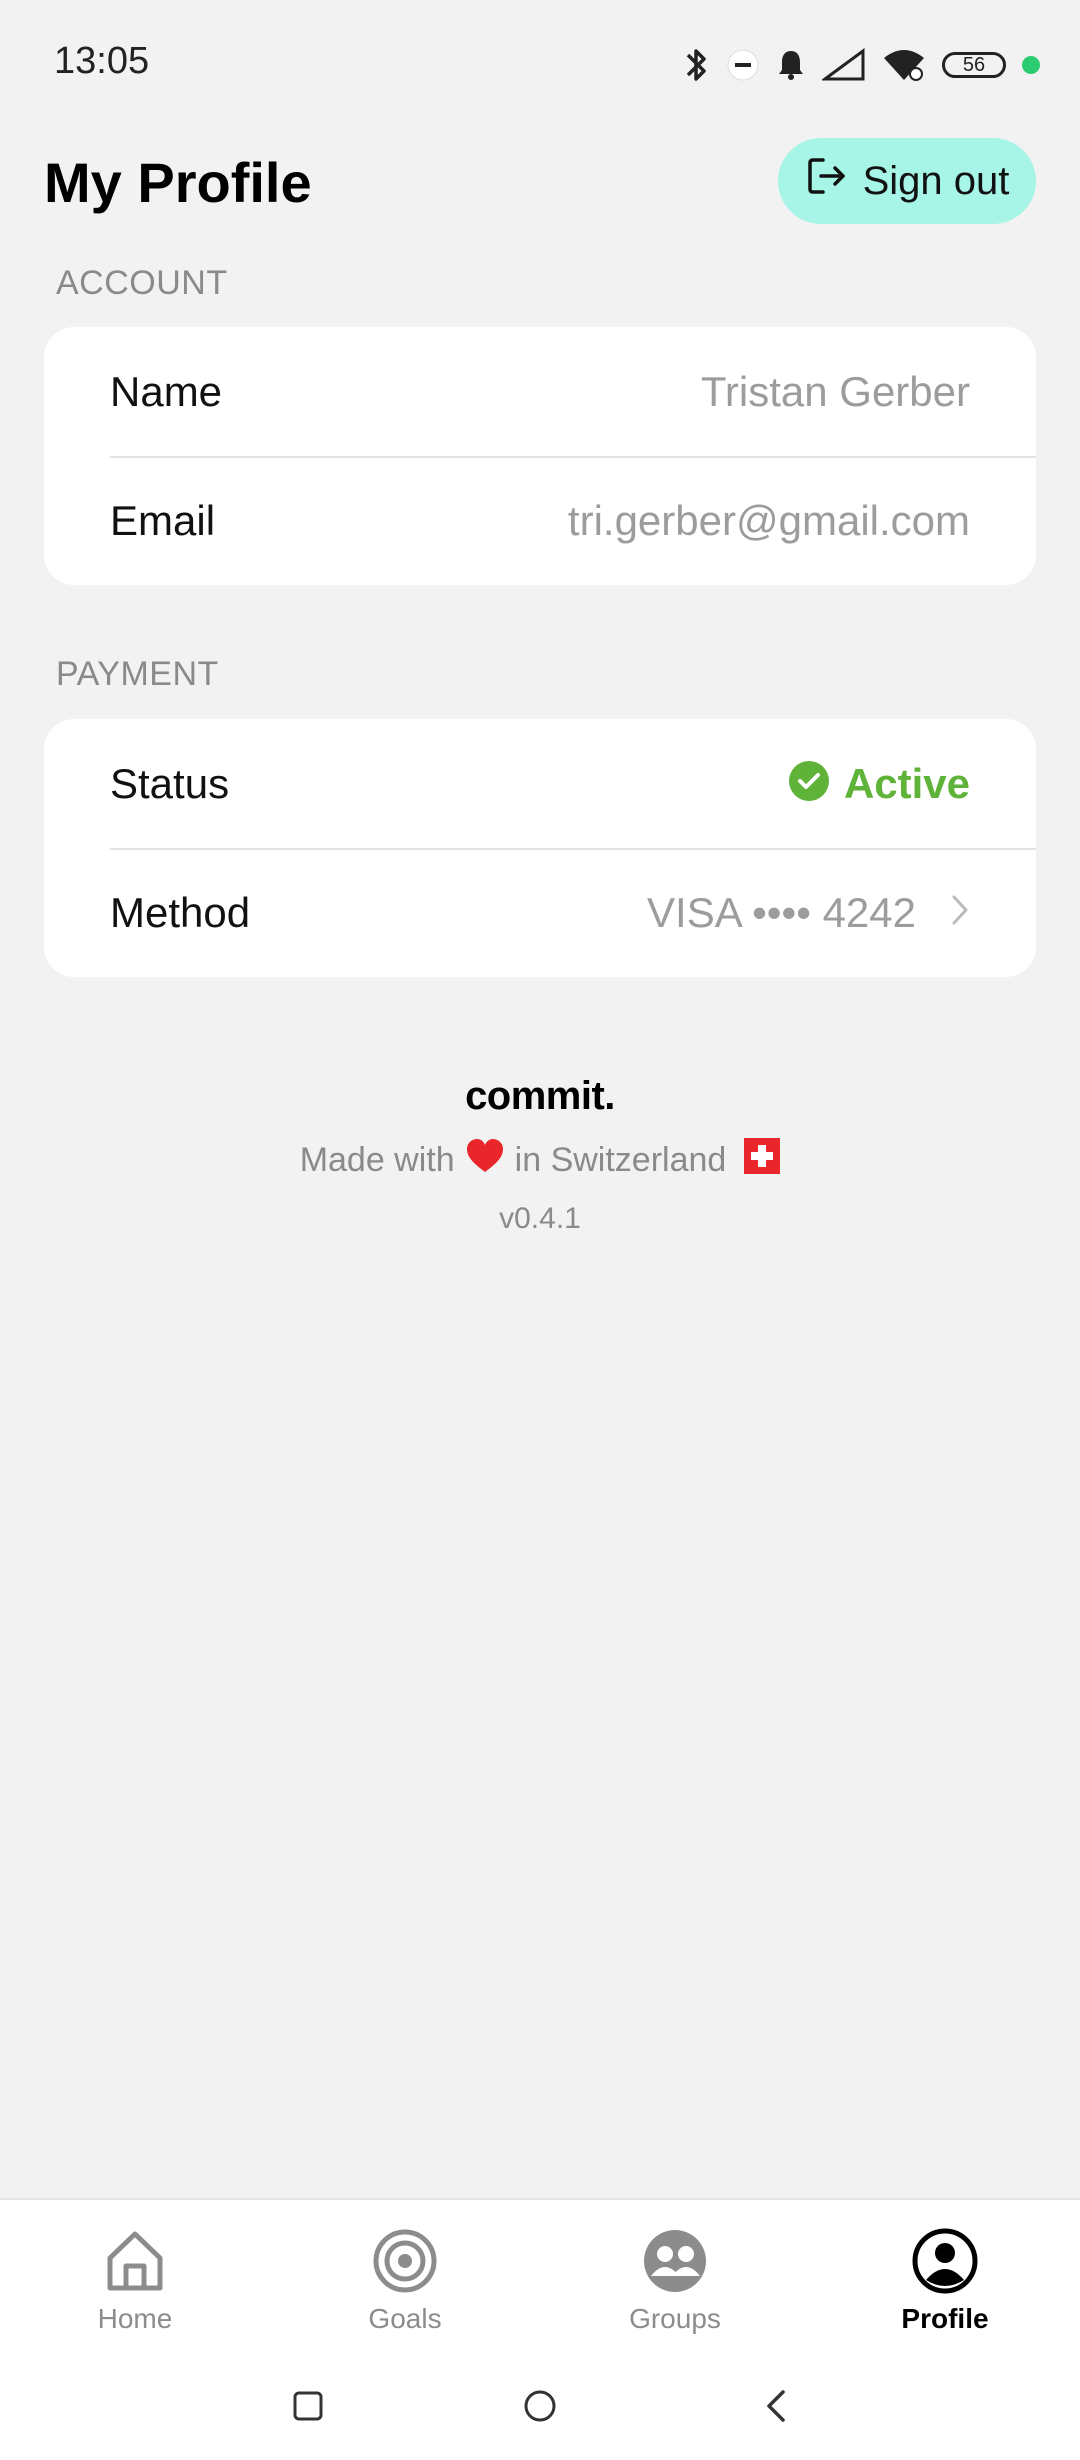  I want to click on chevron-left-icon, so click(776, 2408).